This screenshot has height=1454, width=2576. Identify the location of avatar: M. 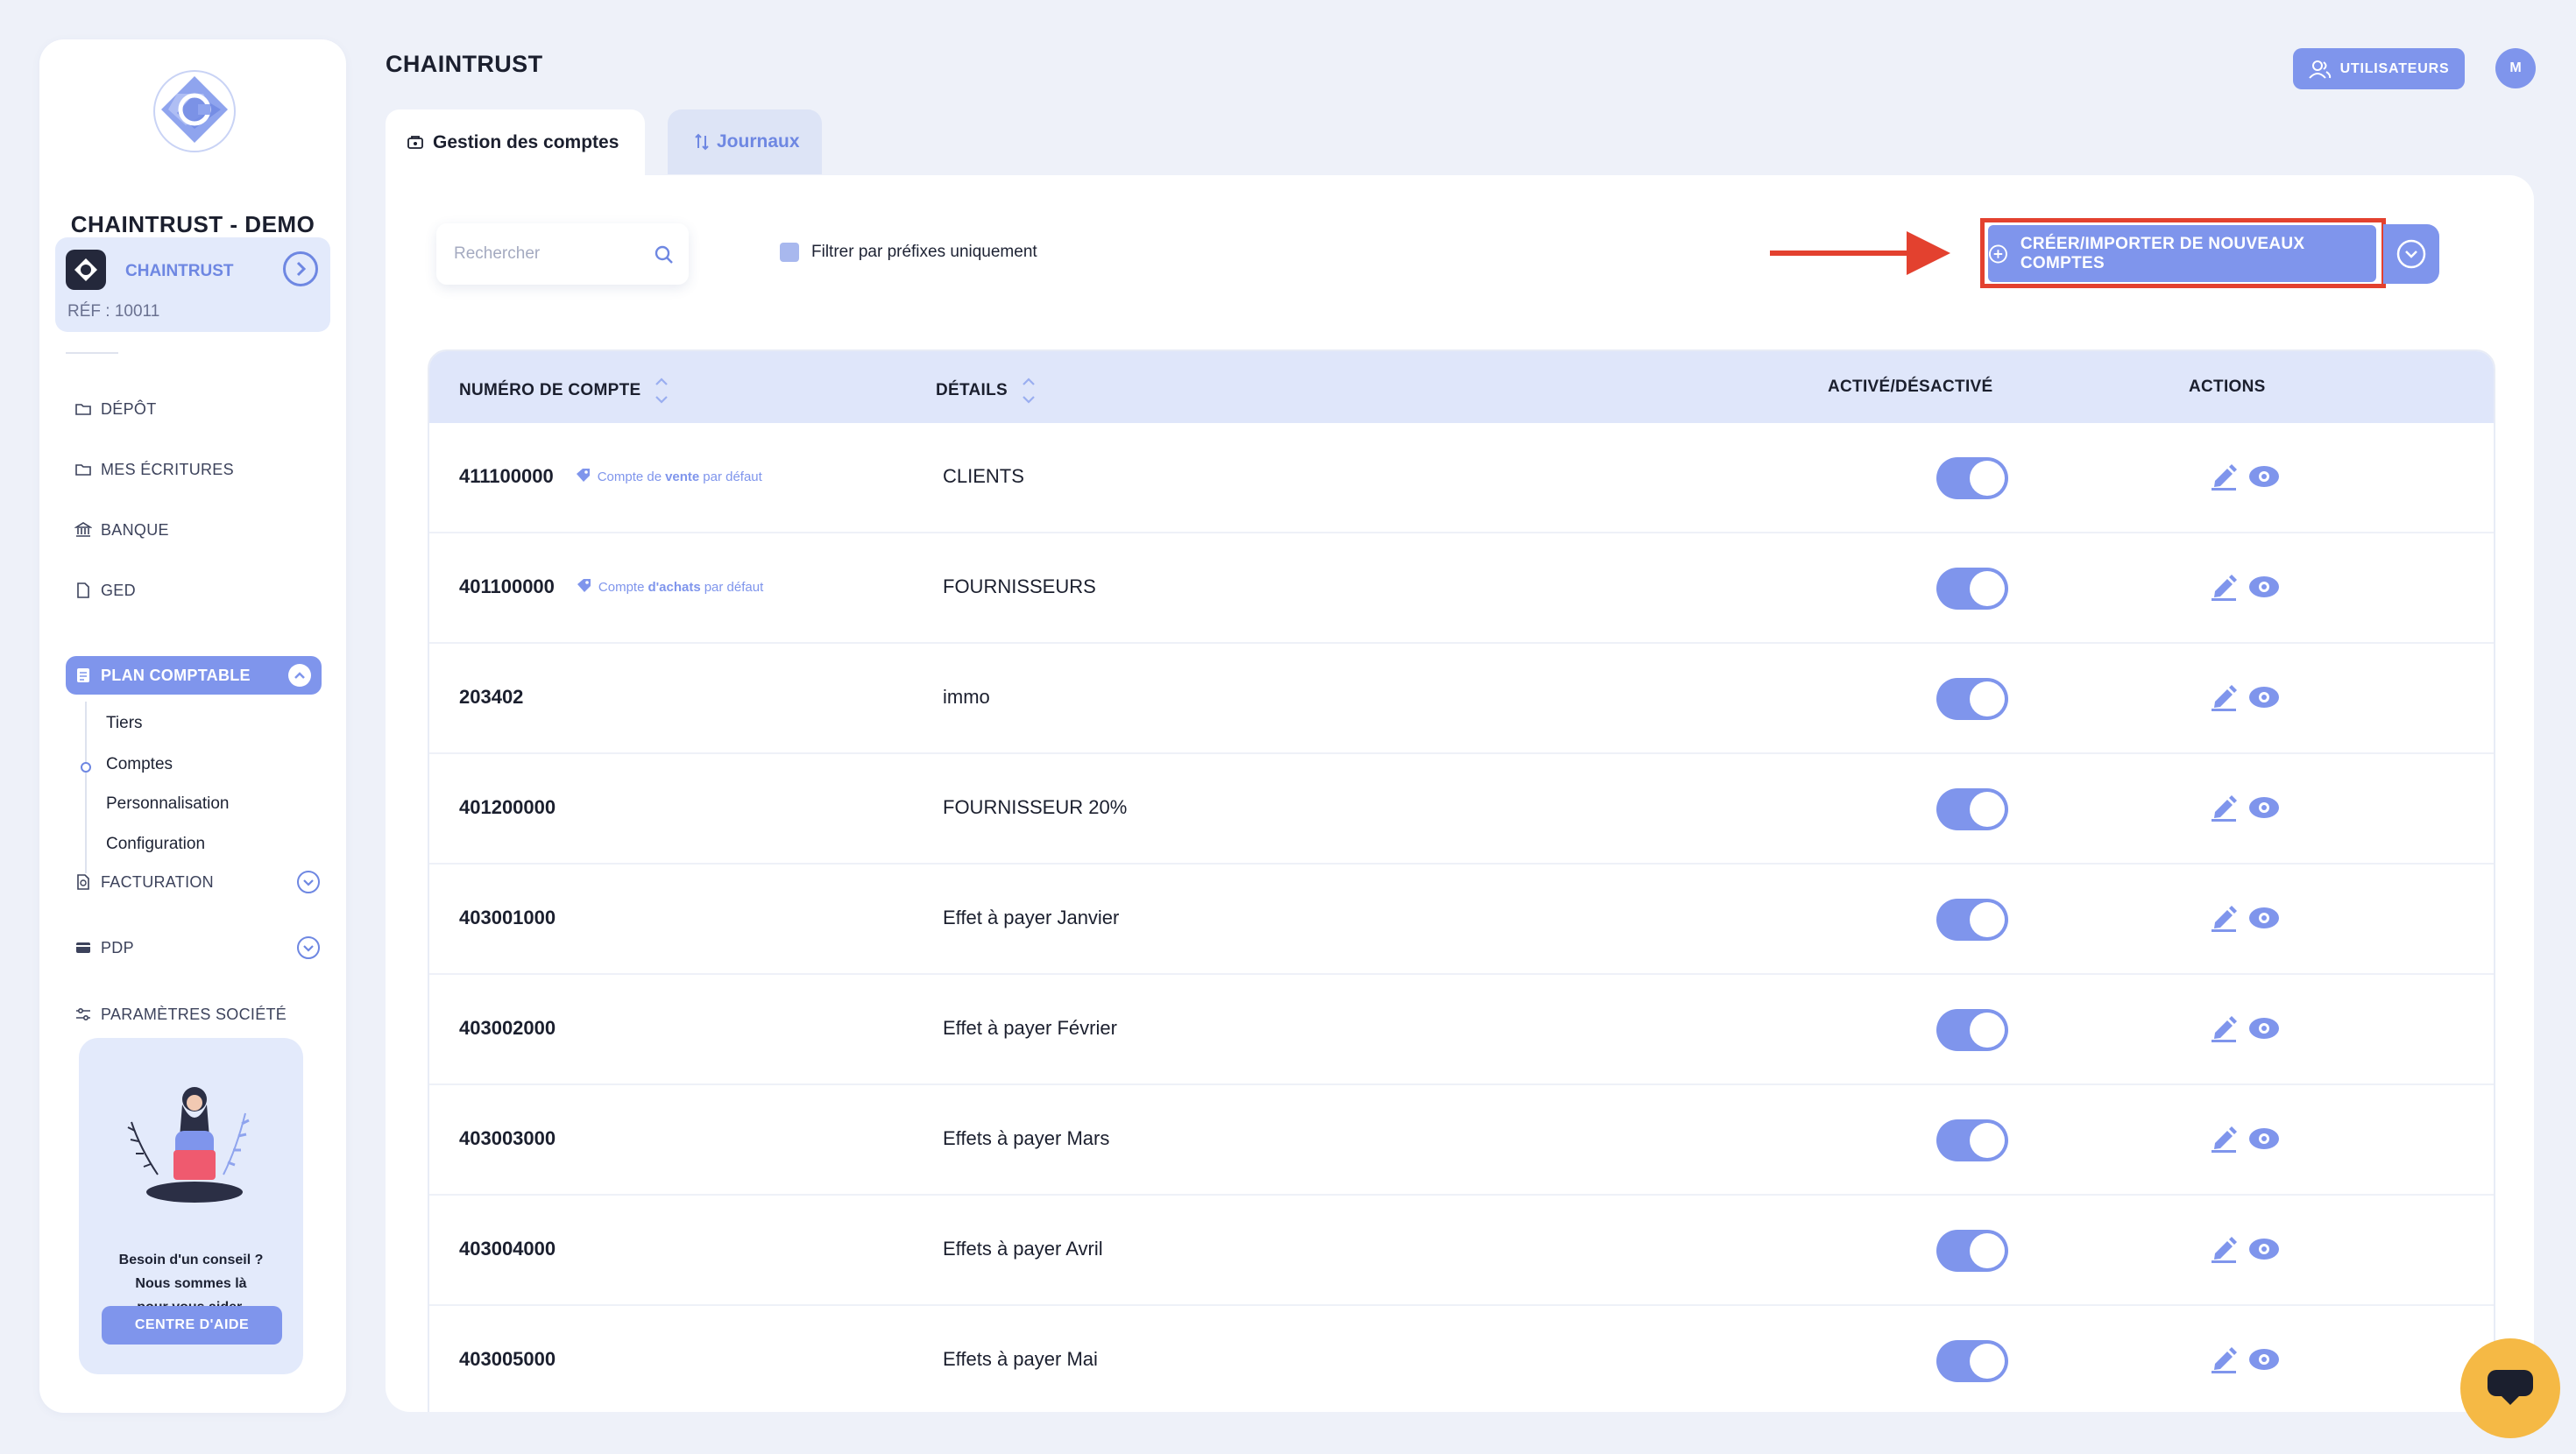
(2515, 68).